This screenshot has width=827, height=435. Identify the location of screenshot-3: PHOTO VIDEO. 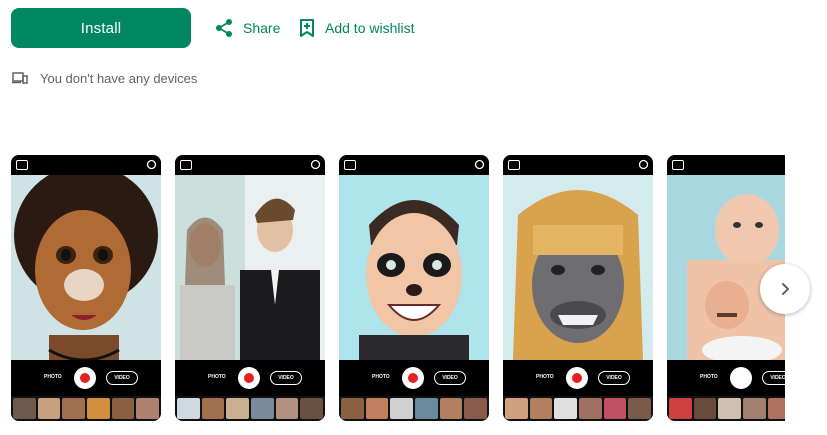
(414, 288).